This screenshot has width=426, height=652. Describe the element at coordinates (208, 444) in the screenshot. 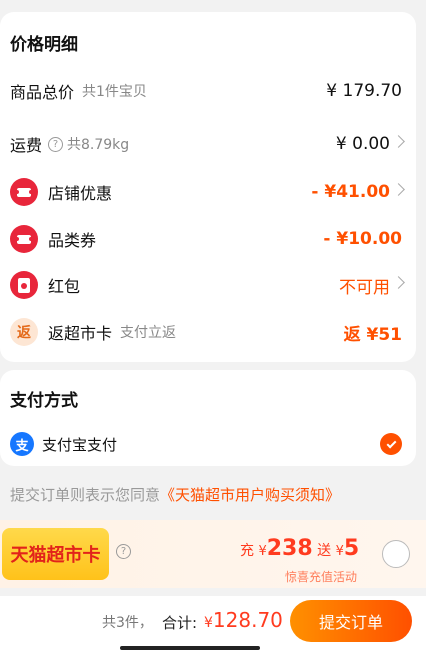

I see `alipay-option: 支 支付宝支付` at that location.